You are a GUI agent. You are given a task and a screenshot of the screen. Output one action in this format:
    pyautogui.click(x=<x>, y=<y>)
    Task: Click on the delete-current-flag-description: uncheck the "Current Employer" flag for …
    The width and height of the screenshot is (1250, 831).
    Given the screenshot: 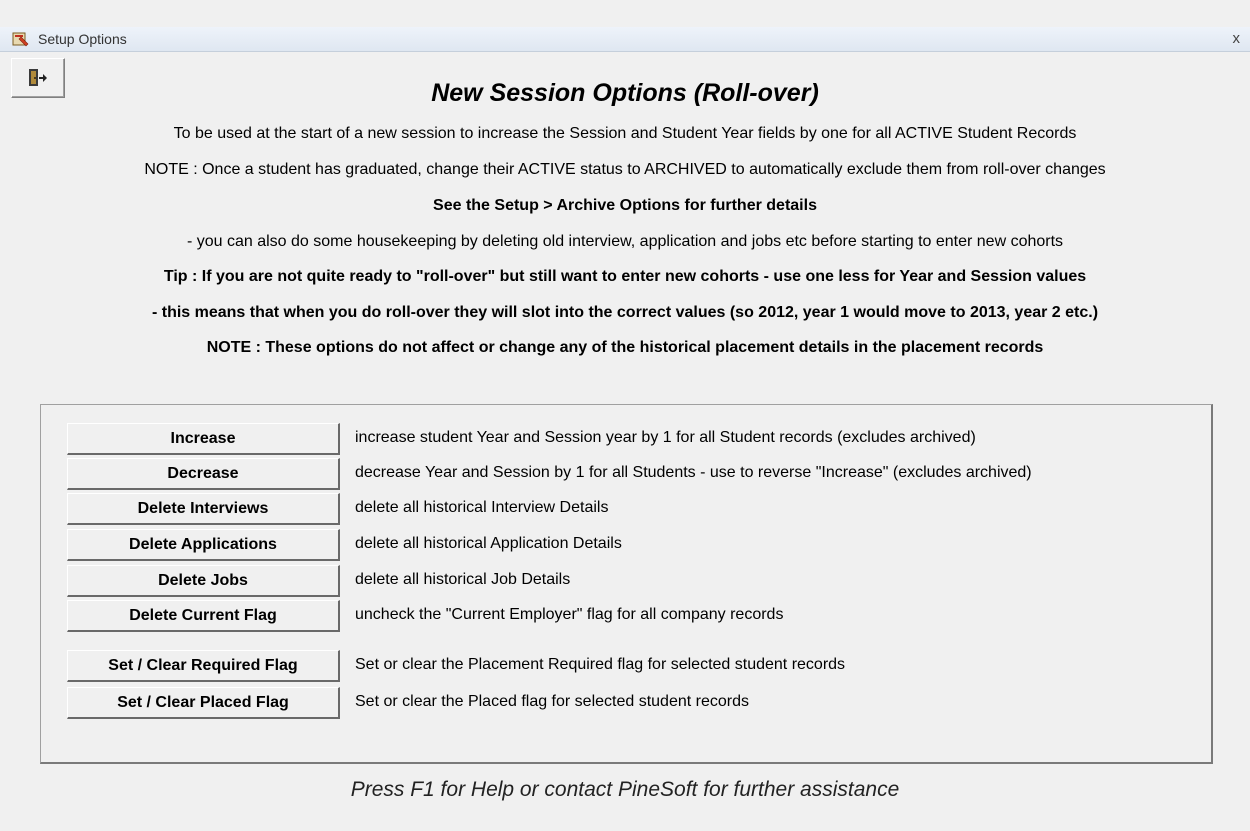 What is the action you would take?
    pyautogui.click(x=569, y=614)
    